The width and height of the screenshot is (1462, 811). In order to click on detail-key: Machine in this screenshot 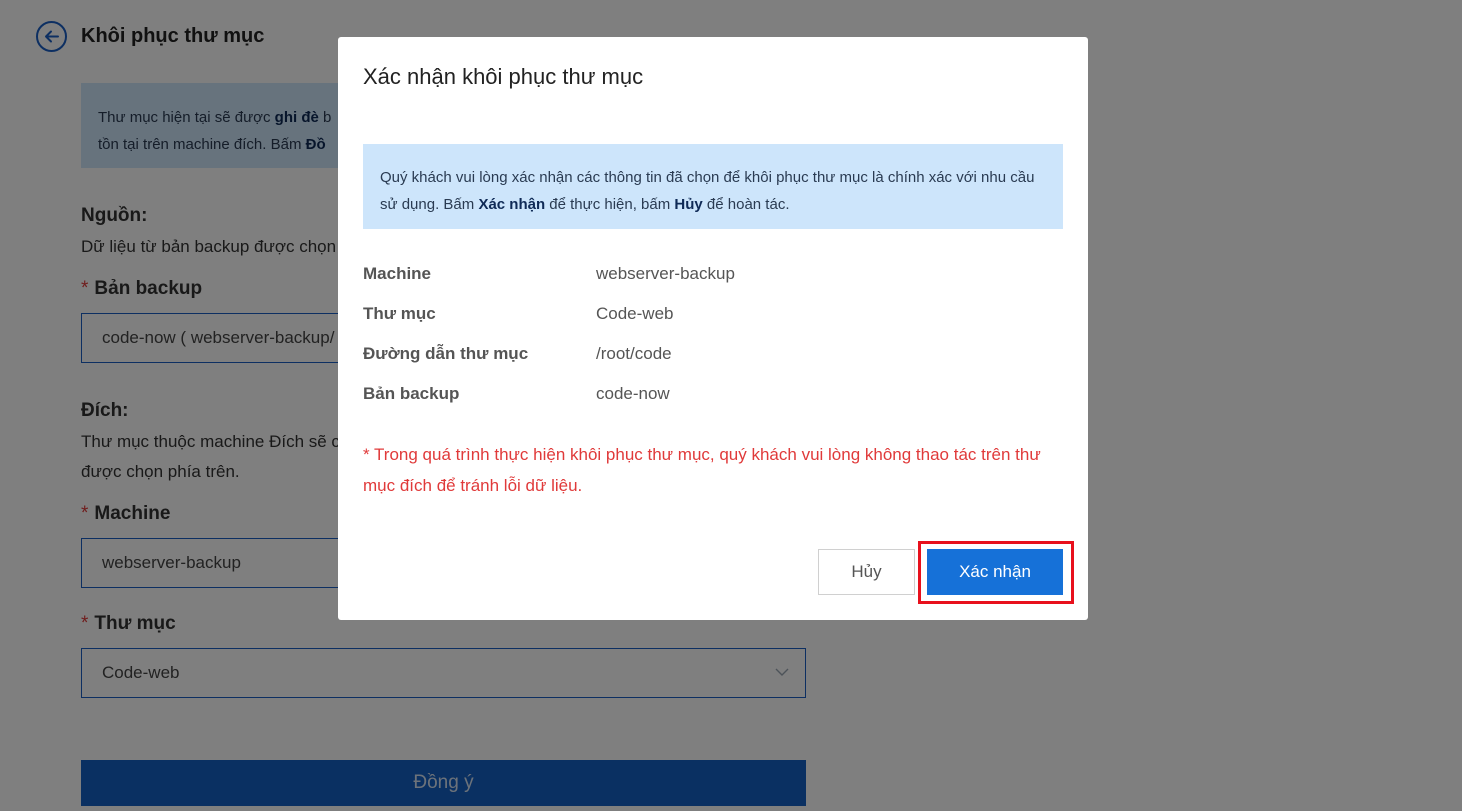, I will do `click(397, 273)`.